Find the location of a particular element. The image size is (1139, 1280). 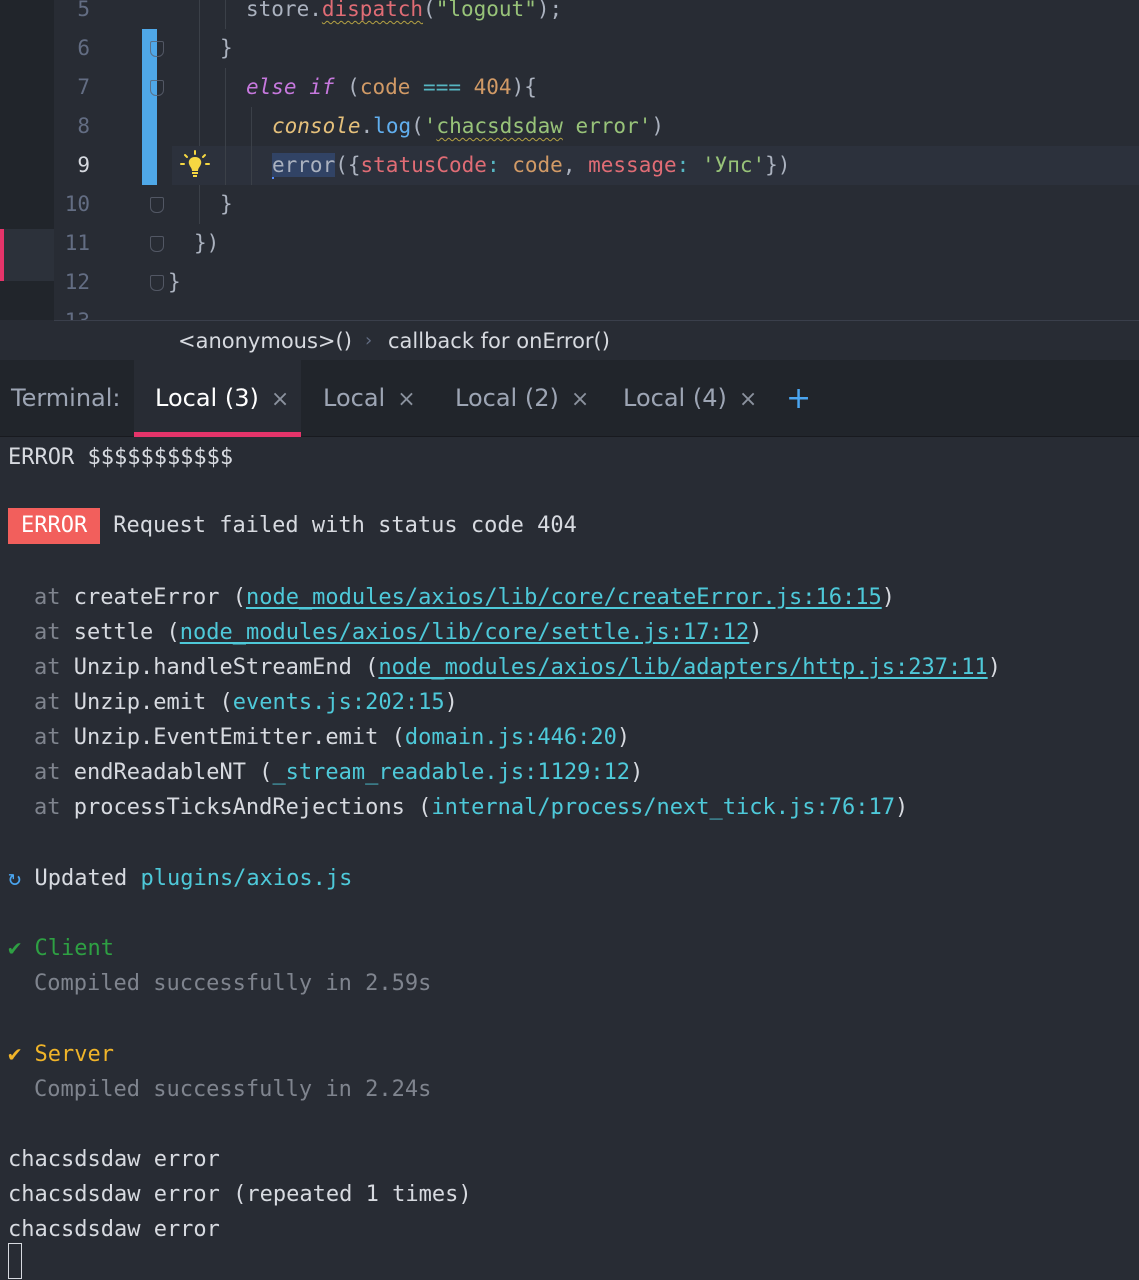

code-line: 11 }) is located at coordinates (569, 243).